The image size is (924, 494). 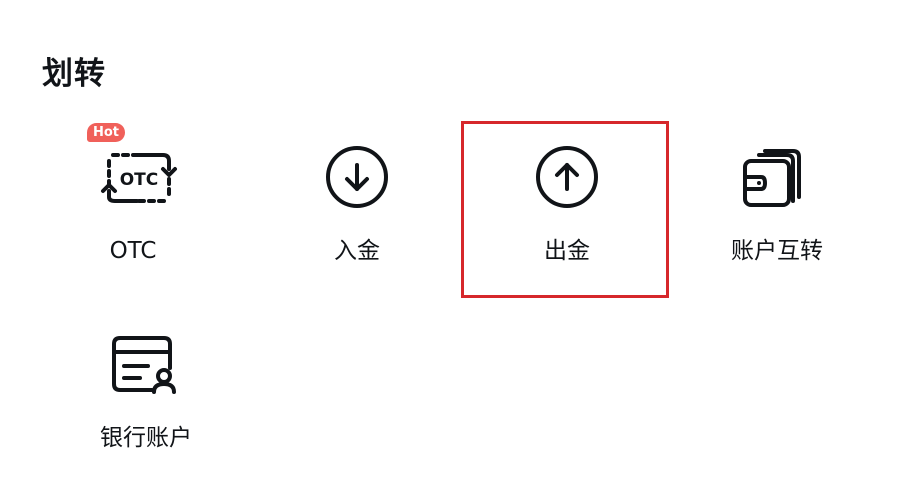 What do you see at coordinates (106, 132) in the screenshot?
I see `hot-badge: Hot` at bounding box center [106, 132].